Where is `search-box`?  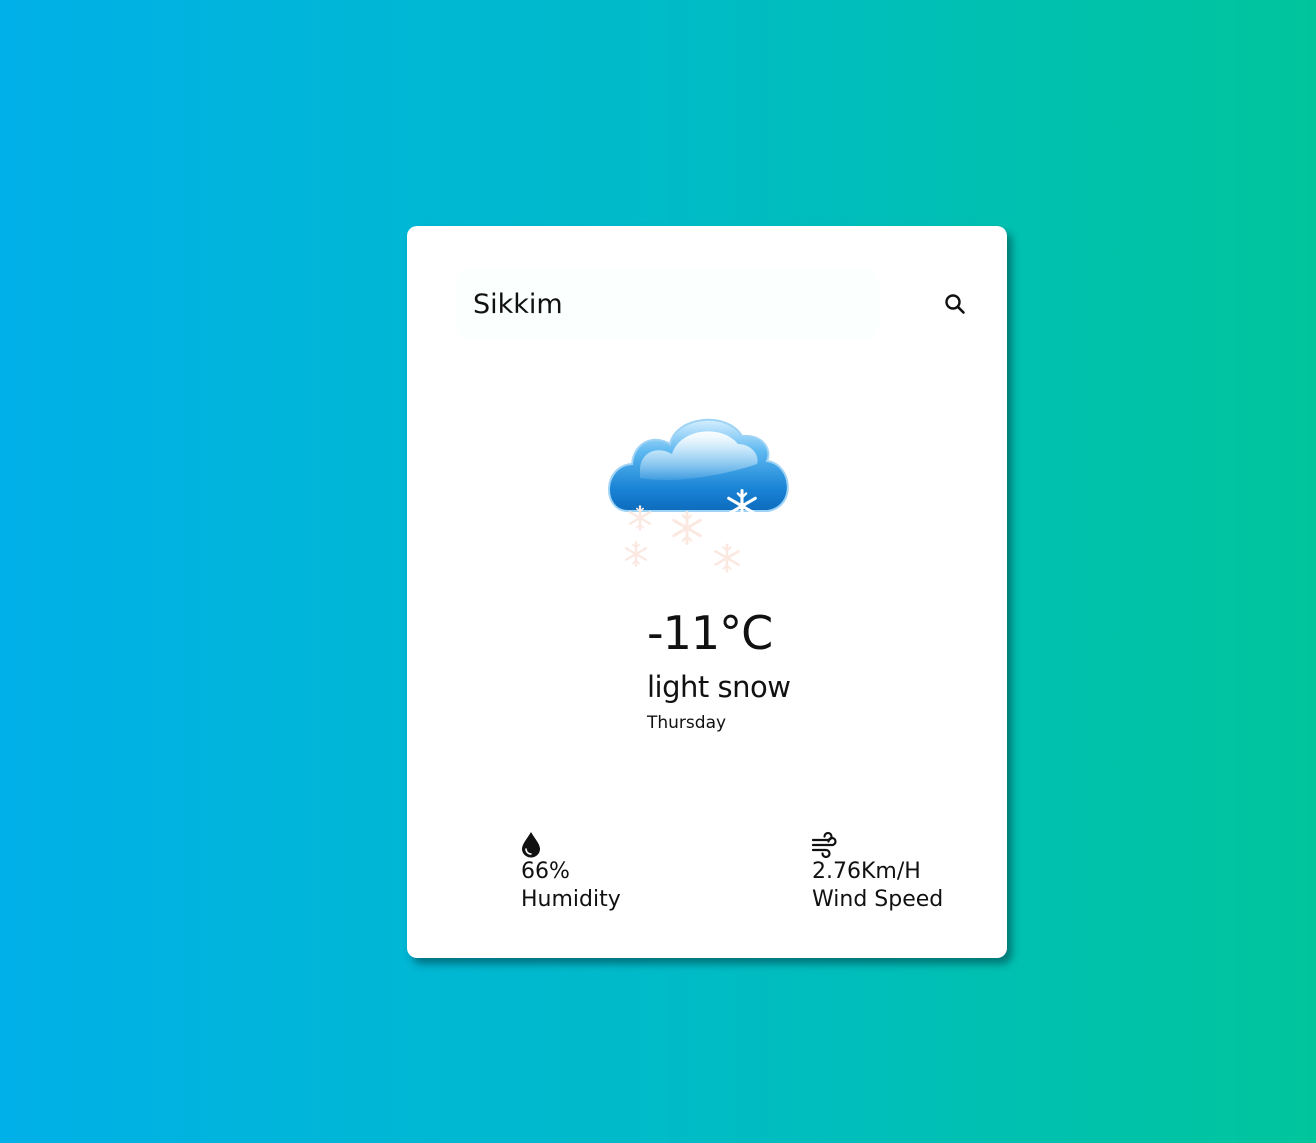
search-box is located at coordinates (667, 304).